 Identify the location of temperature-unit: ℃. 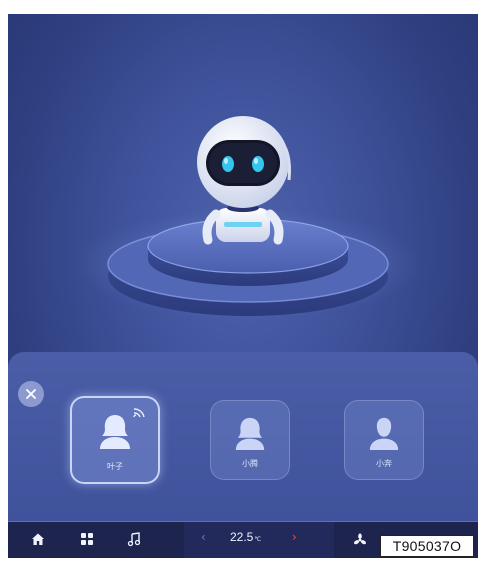
(258, 540).